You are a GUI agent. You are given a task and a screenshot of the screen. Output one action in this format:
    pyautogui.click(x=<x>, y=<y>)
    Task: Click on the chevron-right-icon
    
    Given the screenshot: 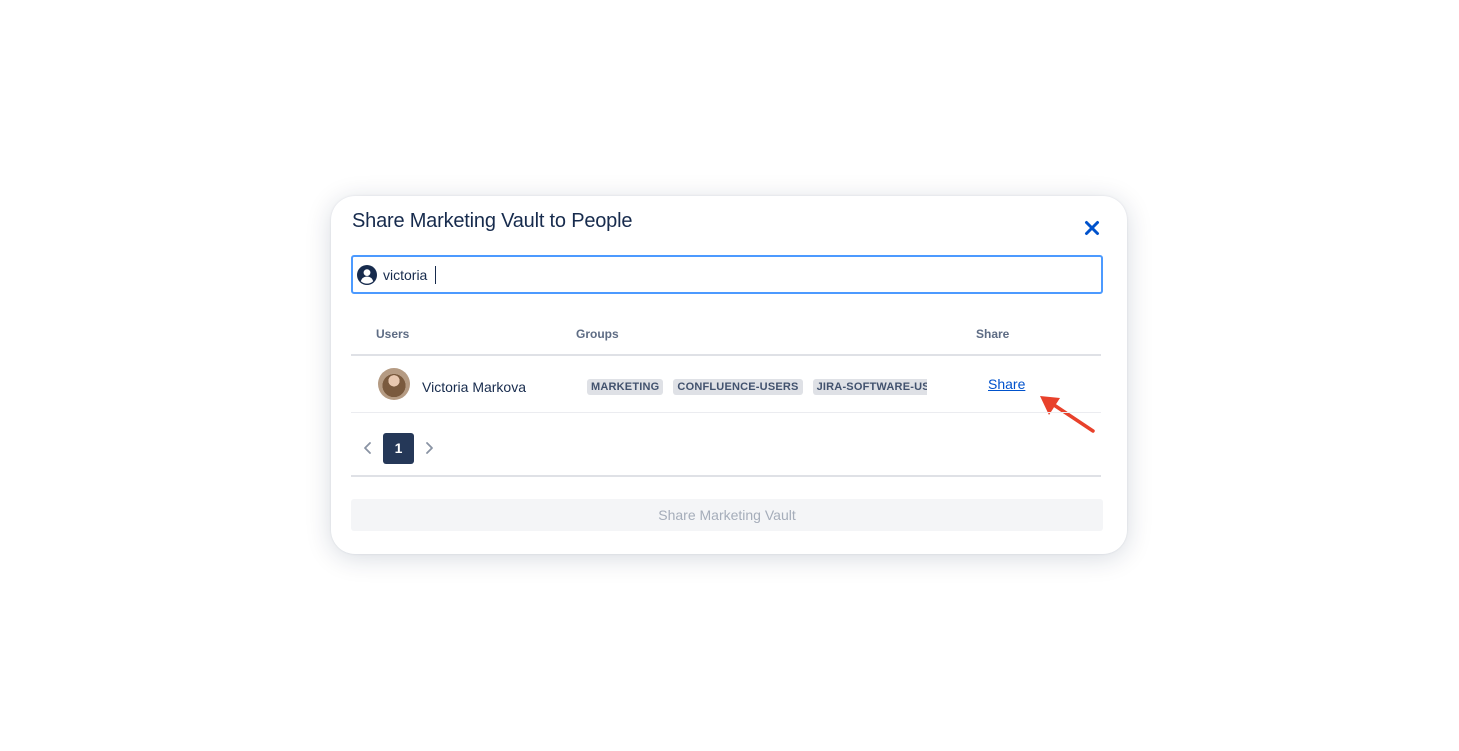 What is the action you would take?
    pyautogui.click(x=429, y=448)
    